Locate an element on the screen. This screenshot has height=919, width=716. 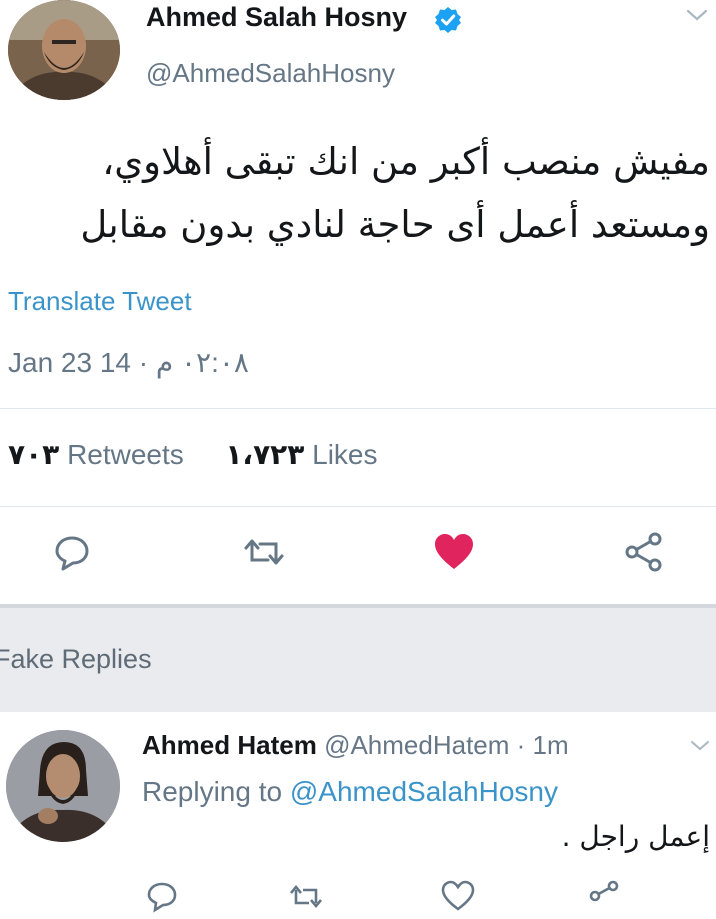
tweet-text-line: ومستعد أعمل أى حاجة لنادي بدون مقابل is located at coordinates (395, 224).